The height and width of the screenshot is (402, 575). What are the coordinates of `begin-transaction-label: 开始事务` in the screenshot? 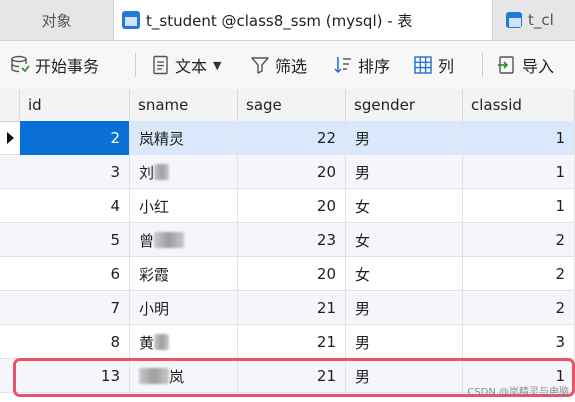 It's located at (67, 66).